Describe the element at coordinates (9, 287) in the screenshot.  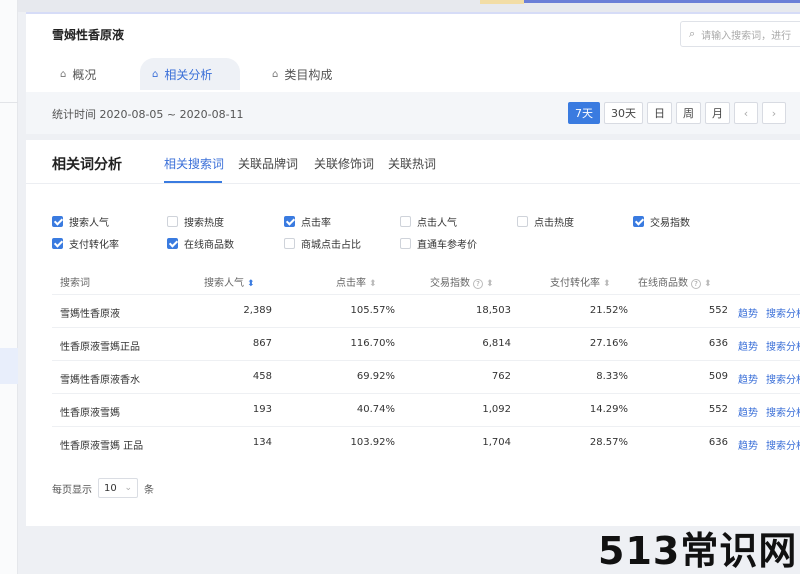
I see `left-sidebar` at that location.